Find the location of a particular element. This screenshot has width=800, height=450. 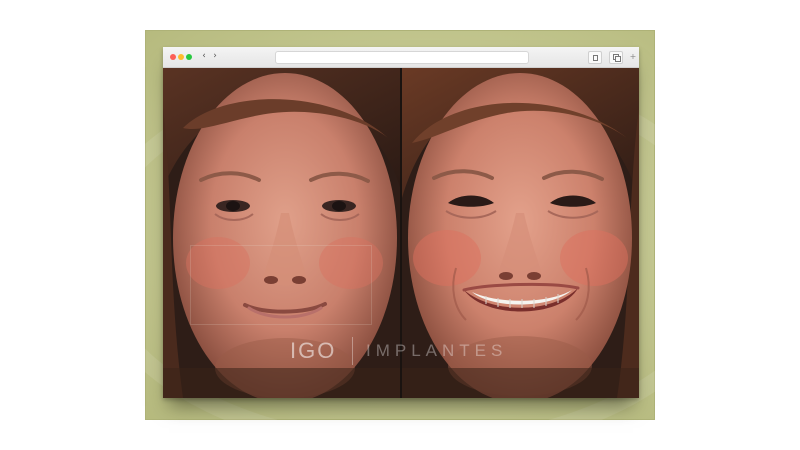

watermark-separator is located at coordinates (352, 351).